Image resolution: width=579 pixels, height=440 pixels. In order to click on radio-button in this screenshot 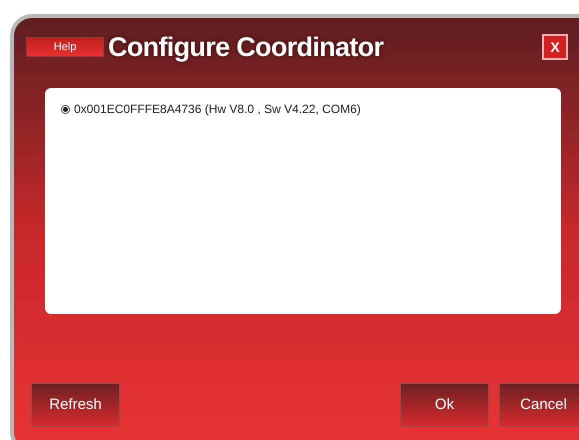, I will do `click(65, 109)`.